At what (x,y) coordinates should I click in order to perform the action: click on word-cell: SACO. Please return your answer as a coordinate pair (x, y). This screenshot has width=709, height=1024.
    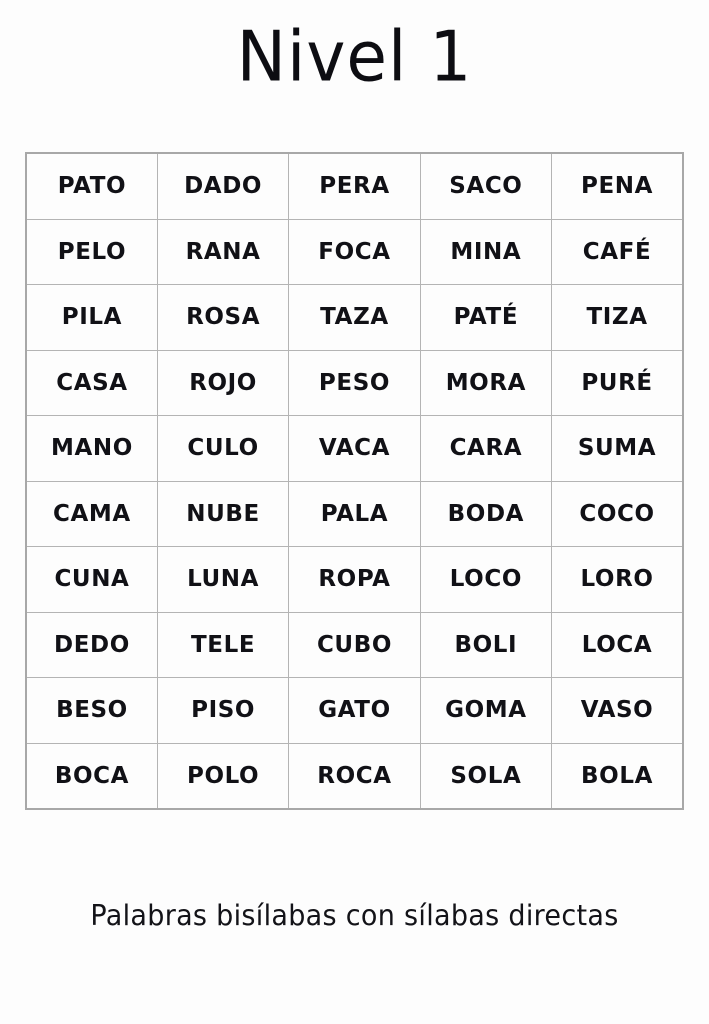
    Looking at the image, I should click on (486, 186).